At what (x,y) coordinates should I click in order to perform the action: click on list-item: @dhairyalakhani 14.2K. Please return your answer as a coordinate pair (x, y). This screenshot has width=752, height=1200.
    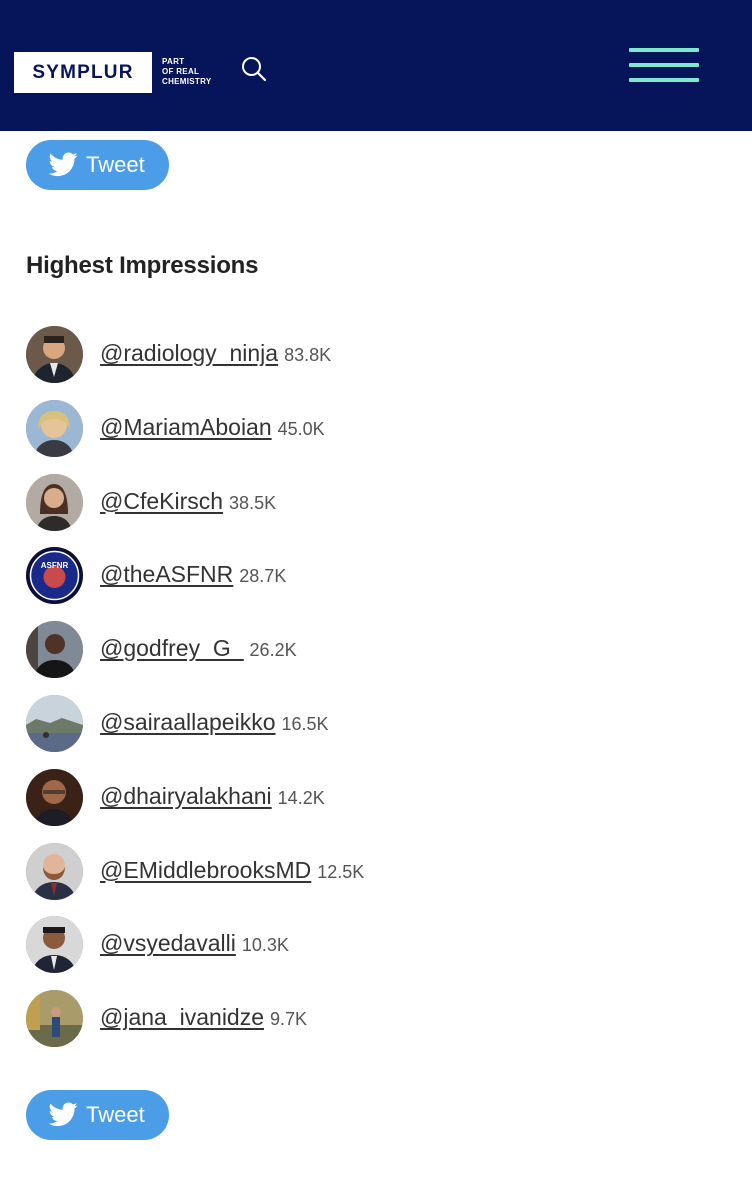
    Looking at the image, I should click on (376, 805).